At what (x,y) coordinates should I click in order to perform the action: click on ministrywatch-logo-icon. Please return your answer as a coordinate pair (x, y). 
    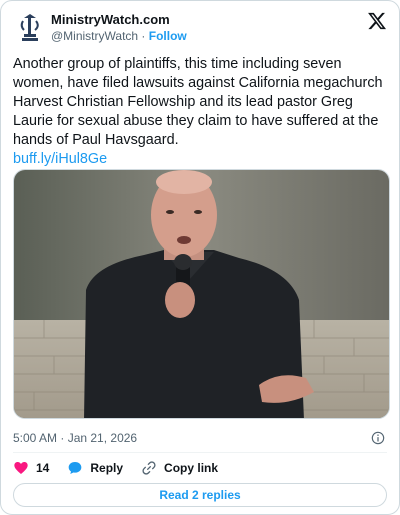
    Looking at the image, I should click on (29, 27).